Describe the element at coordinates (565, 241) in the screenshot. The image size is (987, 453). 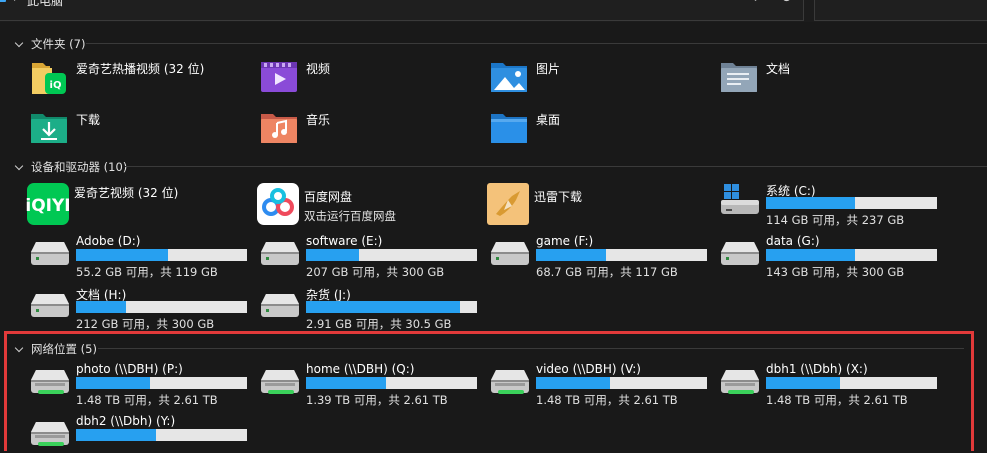
I see `drive-name: game (F:)` at that location.